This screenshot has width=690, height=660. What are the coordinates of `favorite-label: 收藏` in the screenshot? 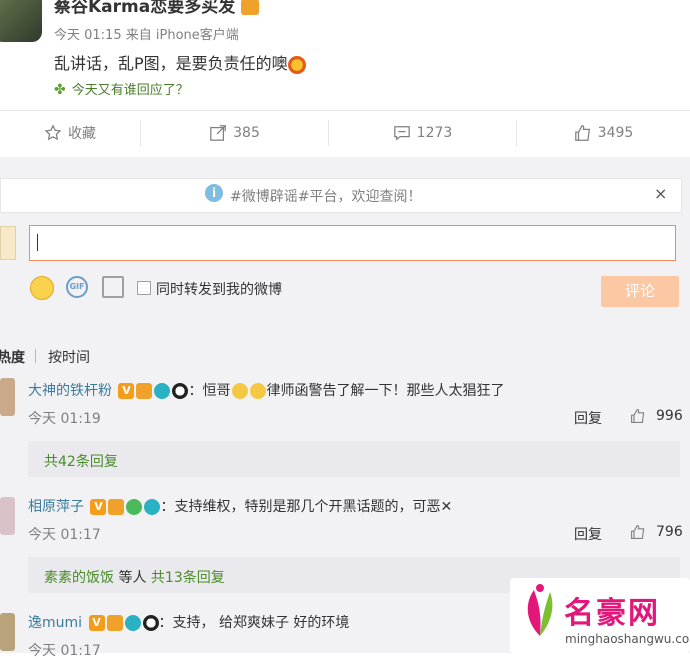 It's located at (82, 133).